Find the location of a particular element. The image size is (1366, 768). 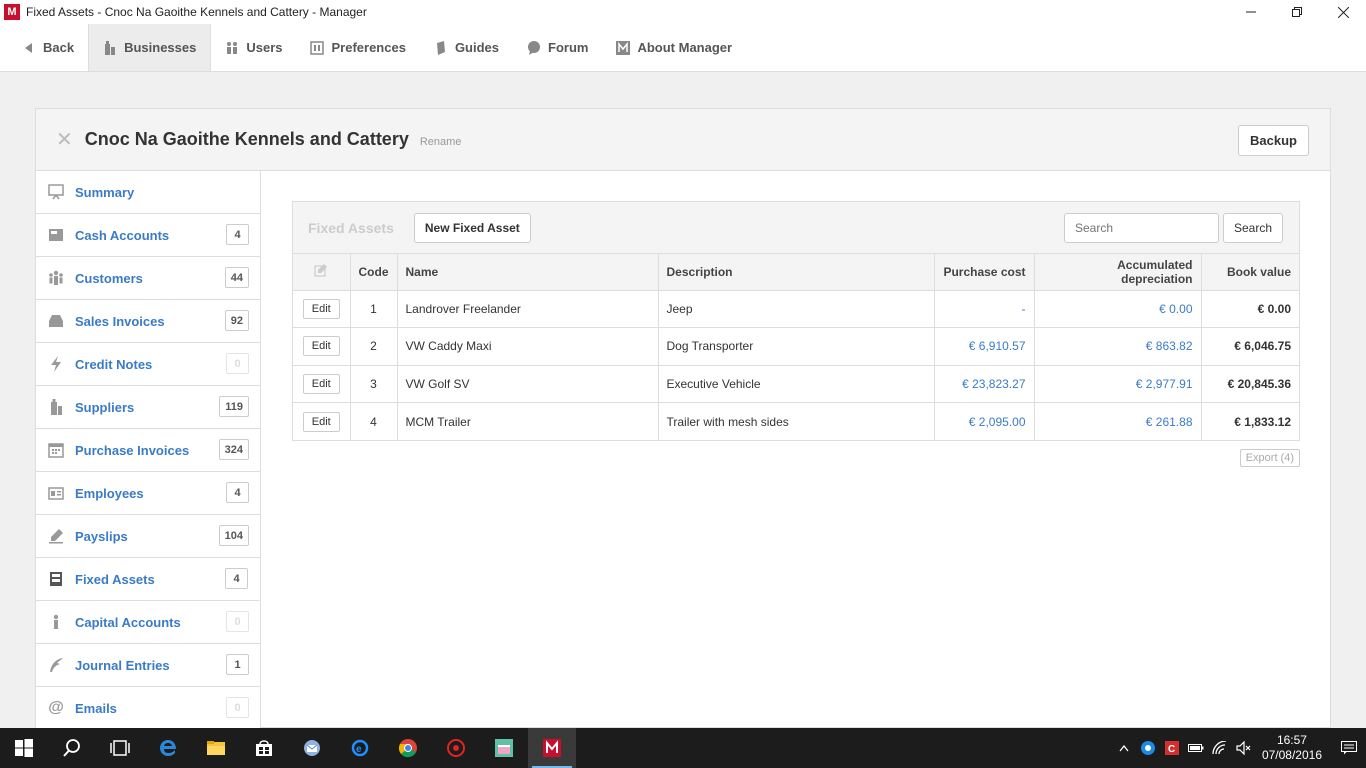

nav-about: About Manager is located at coordinates (674, 47).